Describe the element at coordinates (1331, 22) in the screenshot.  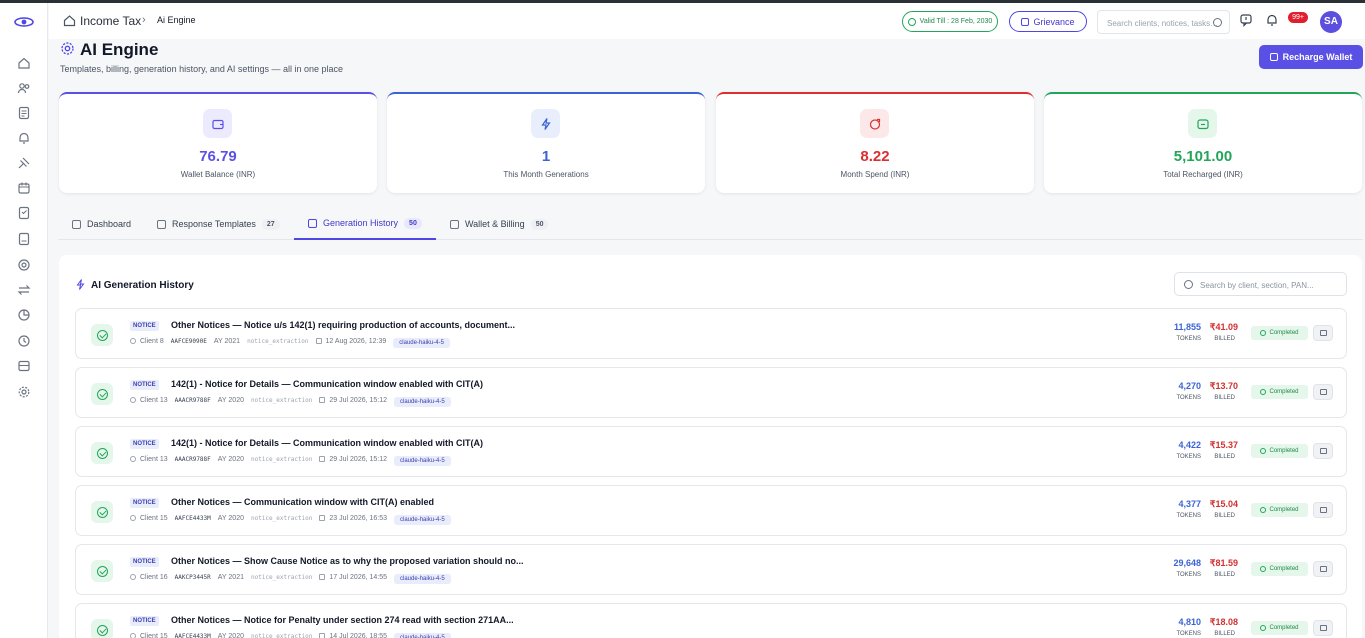
I see `user-avatar: SA` at that location.